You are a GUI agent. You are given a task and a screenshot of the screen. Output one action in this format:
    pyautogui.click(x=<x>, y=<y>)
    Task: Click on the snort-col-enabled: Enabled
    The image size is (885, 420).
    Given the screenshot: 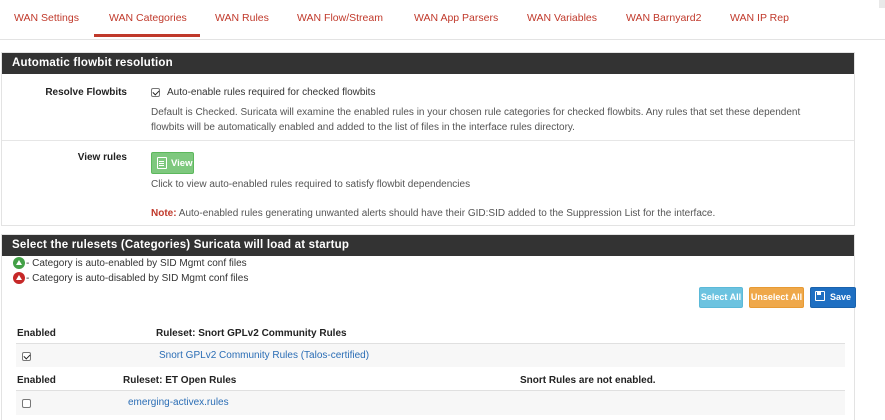 What is the action you would take?
    pyautogui.click(x=36, y=333)
    